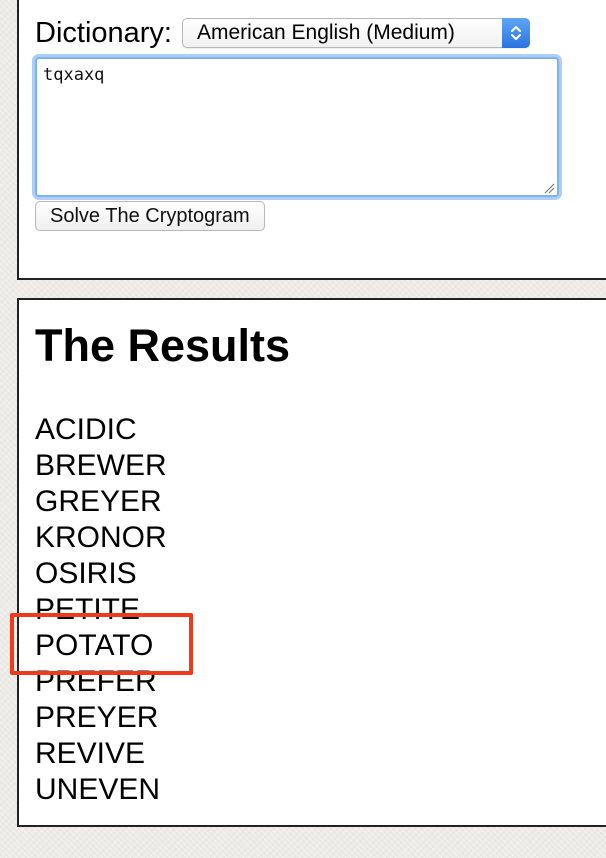 The image size is (606, 858). What do you see at coordinates (326, 32) in the screenshot?
I see `dictionary-selected-value: American English (Medium)` at bounding box center [326, 32].